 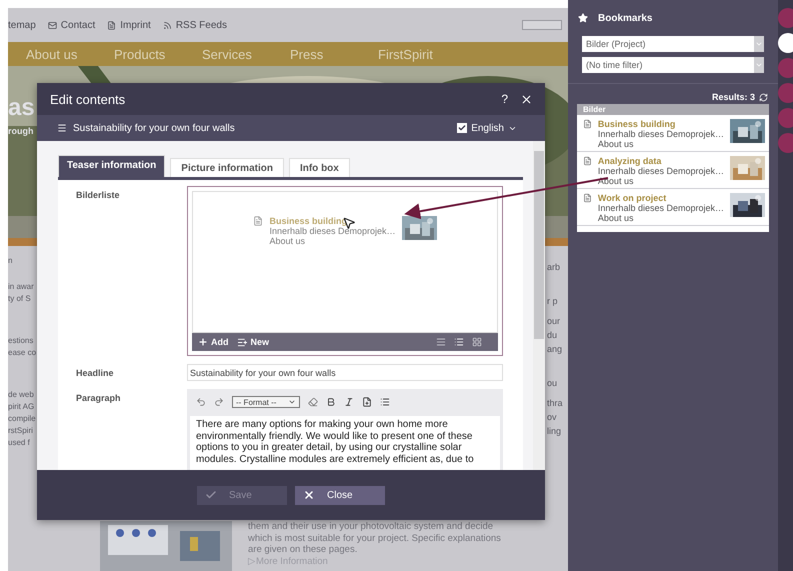 What do you see at coordinates (552, 417) in the screenshot?
I see `page-text: ov` at bounding box center [552, 417].